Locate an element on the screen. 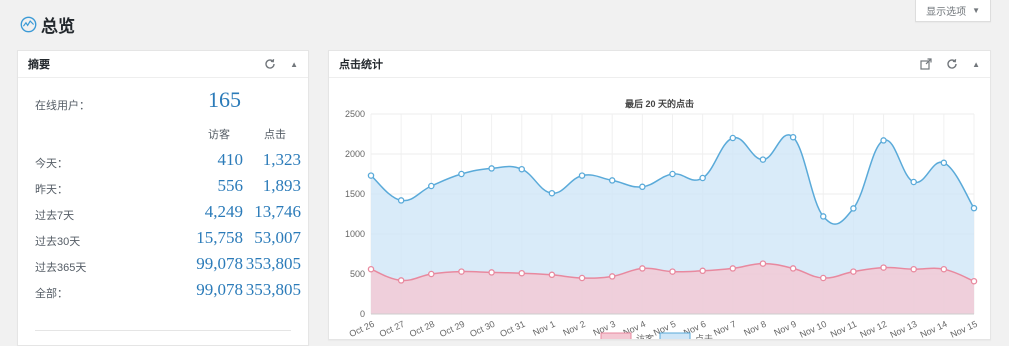 Image resolution: width=1009 pixels, height=346 pixels. x-tick-label: Nov 12 is located at coordinates (873, 329).